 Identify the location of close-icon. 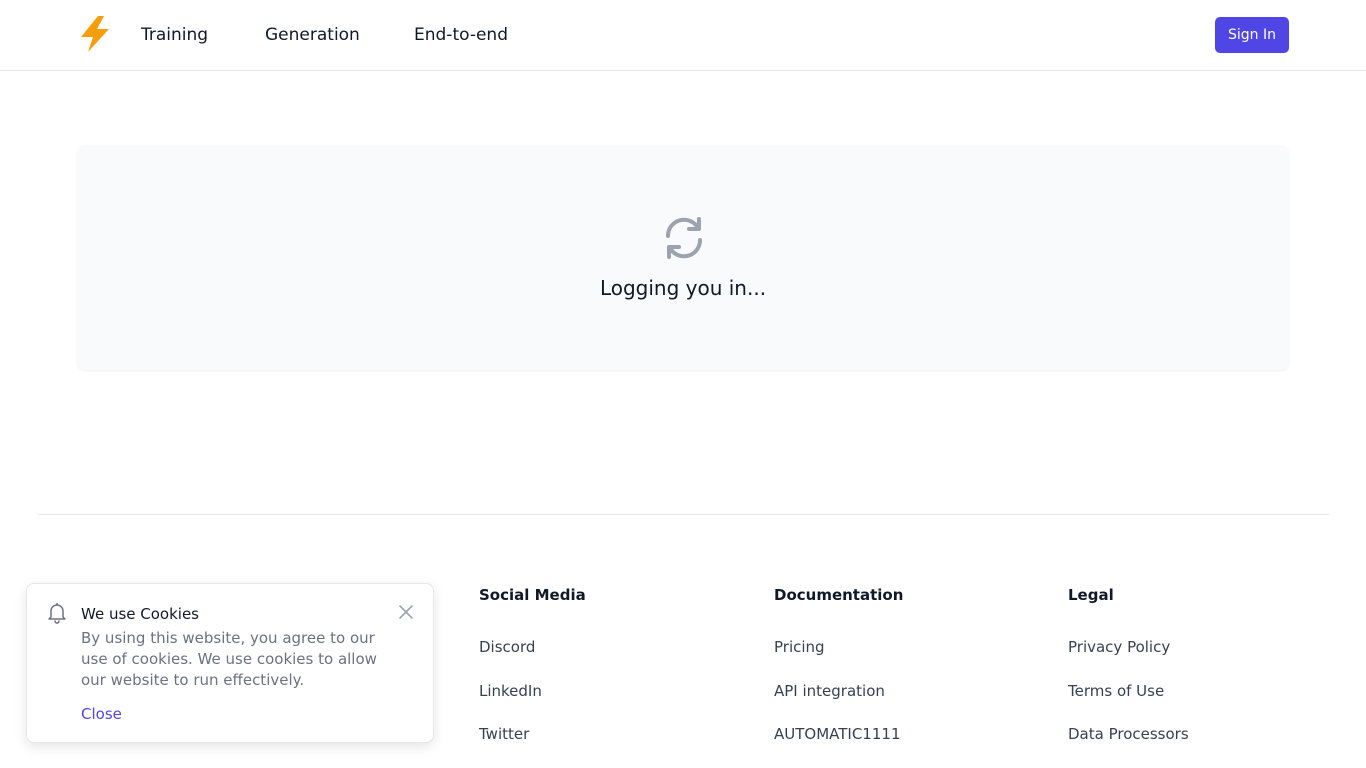
(406, 612).